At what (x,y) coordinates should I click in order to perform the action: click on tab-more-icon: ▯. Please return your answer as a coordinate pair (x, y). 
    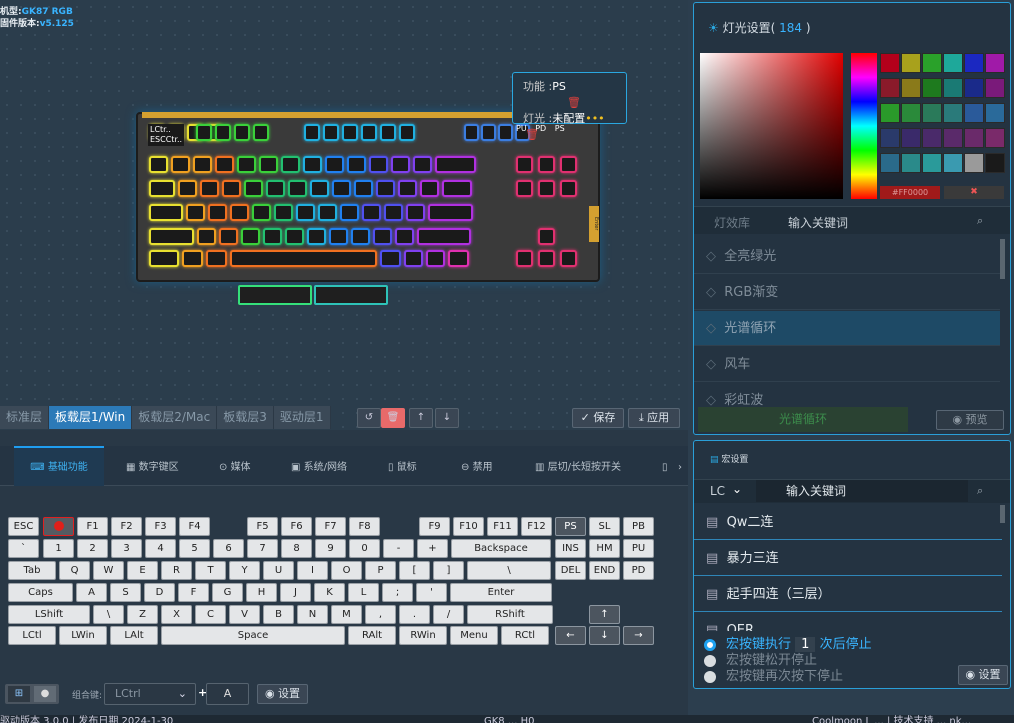
    Looking at the image, I should click on (665, 466).